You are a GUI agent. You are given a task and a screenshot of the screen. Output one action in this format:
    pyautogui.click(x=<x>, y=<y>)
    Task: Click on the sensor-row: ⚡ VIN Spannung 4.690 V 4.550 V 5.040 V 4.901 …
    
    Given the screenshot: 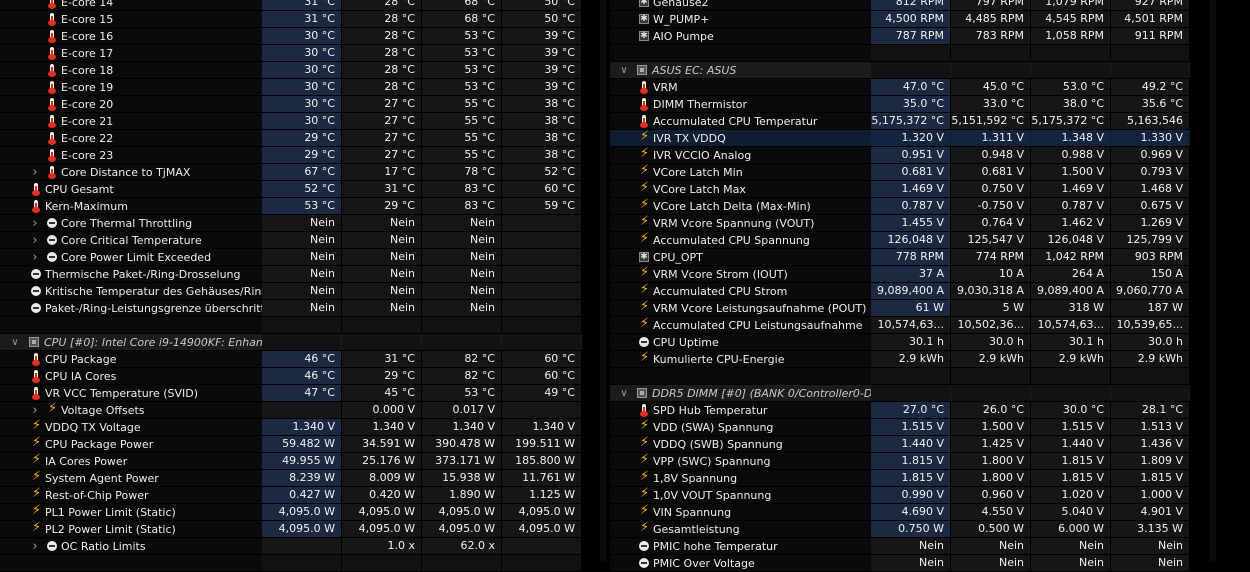 What is the action you would take?
    pyautogui.click(x=900, y=512)
    